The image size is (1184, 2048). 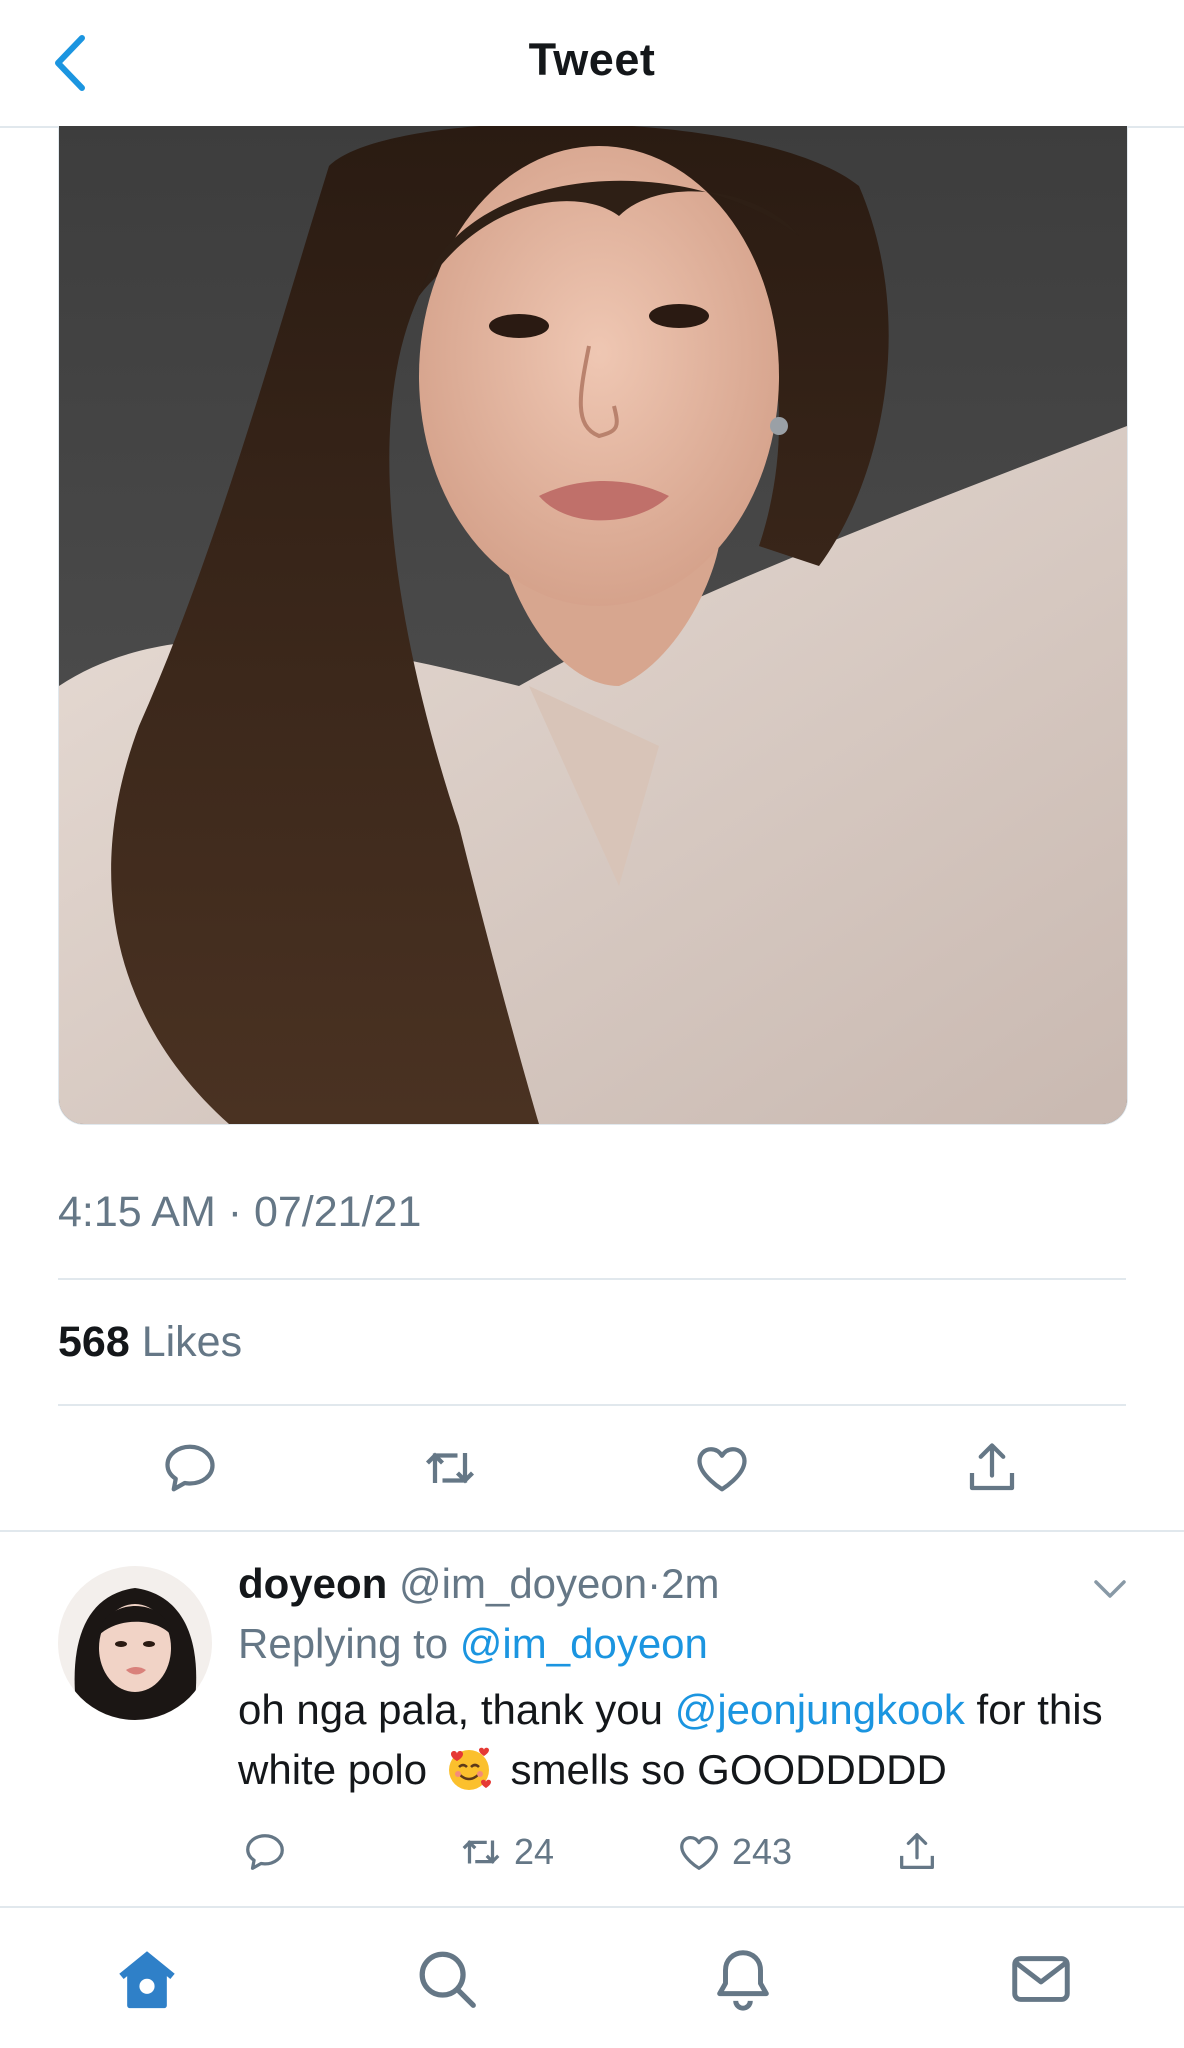 I want to click on chevron-down-icon, so click(x=1110, y=1589).